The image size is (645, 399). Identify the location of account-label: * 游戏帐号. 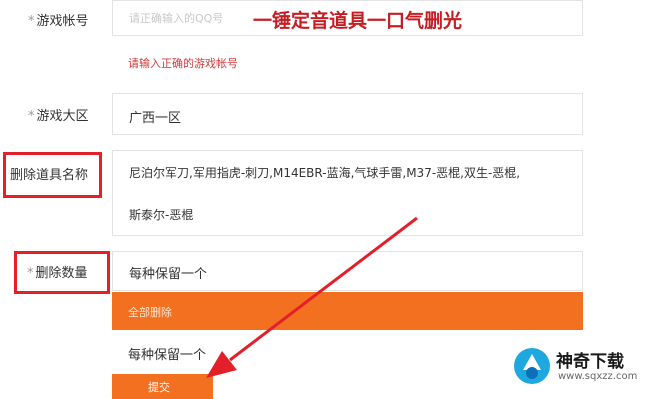
(58, 19).